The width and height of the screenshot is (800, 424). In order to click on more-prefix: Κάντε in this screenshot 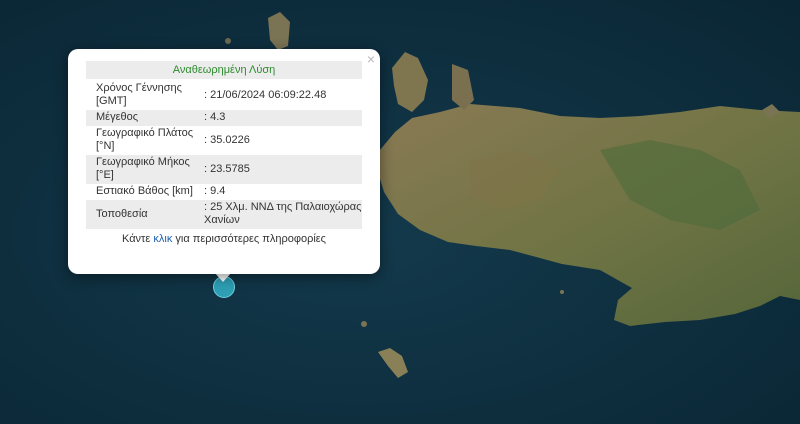, I will do `click(138, 239)`.